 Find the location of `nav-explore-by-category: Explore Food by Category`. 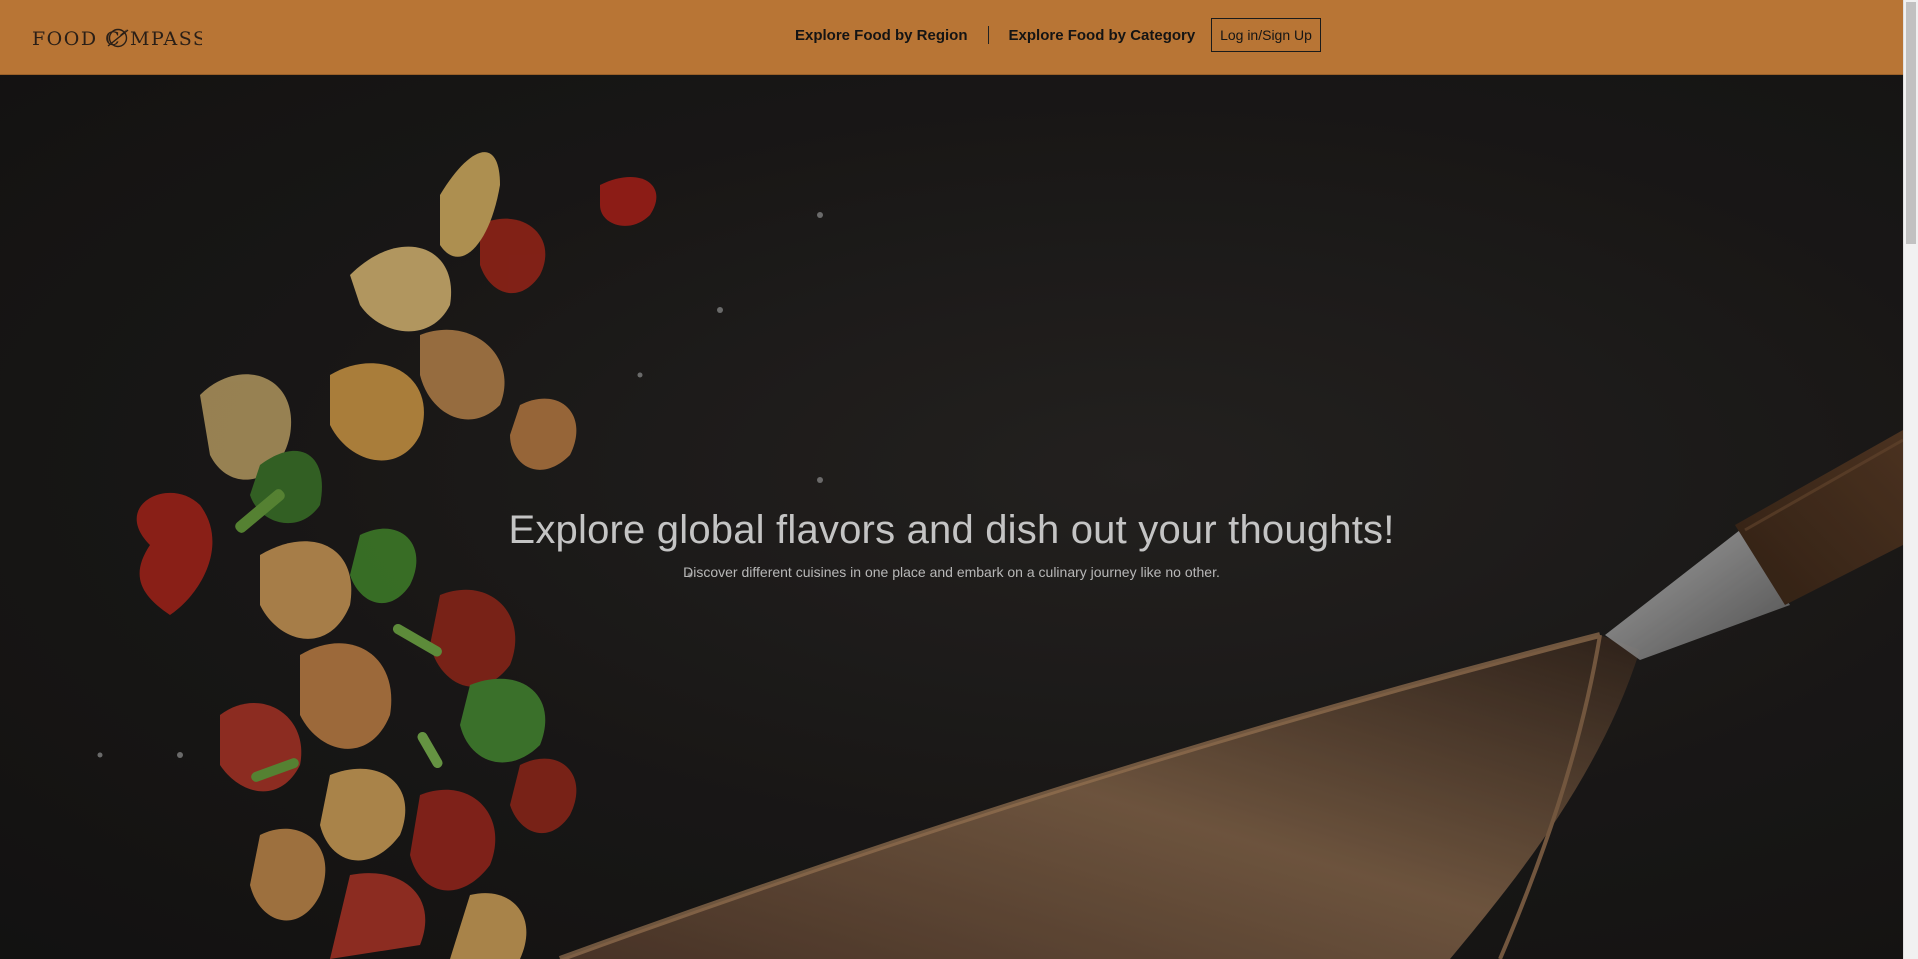

nav-explore-by-category: Explore Food by Category is located at coordinates (1102, 35).